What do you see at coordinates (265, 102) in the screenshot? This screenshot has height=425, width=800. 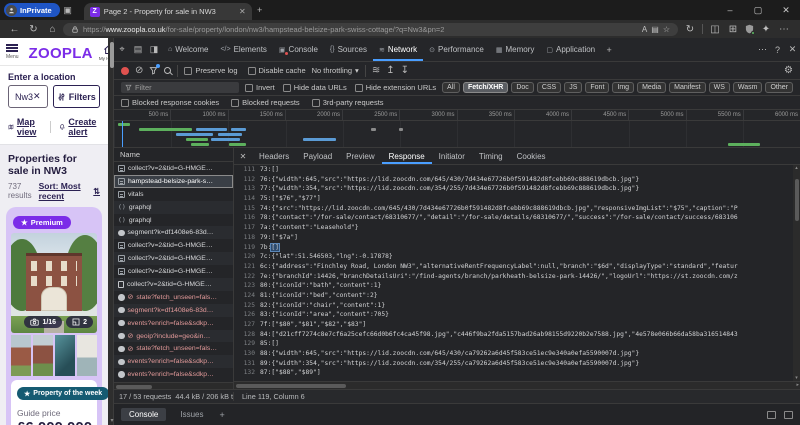 I see `checkbox-blocked-requests: Blocked requests` at bounding box center [265, 102].